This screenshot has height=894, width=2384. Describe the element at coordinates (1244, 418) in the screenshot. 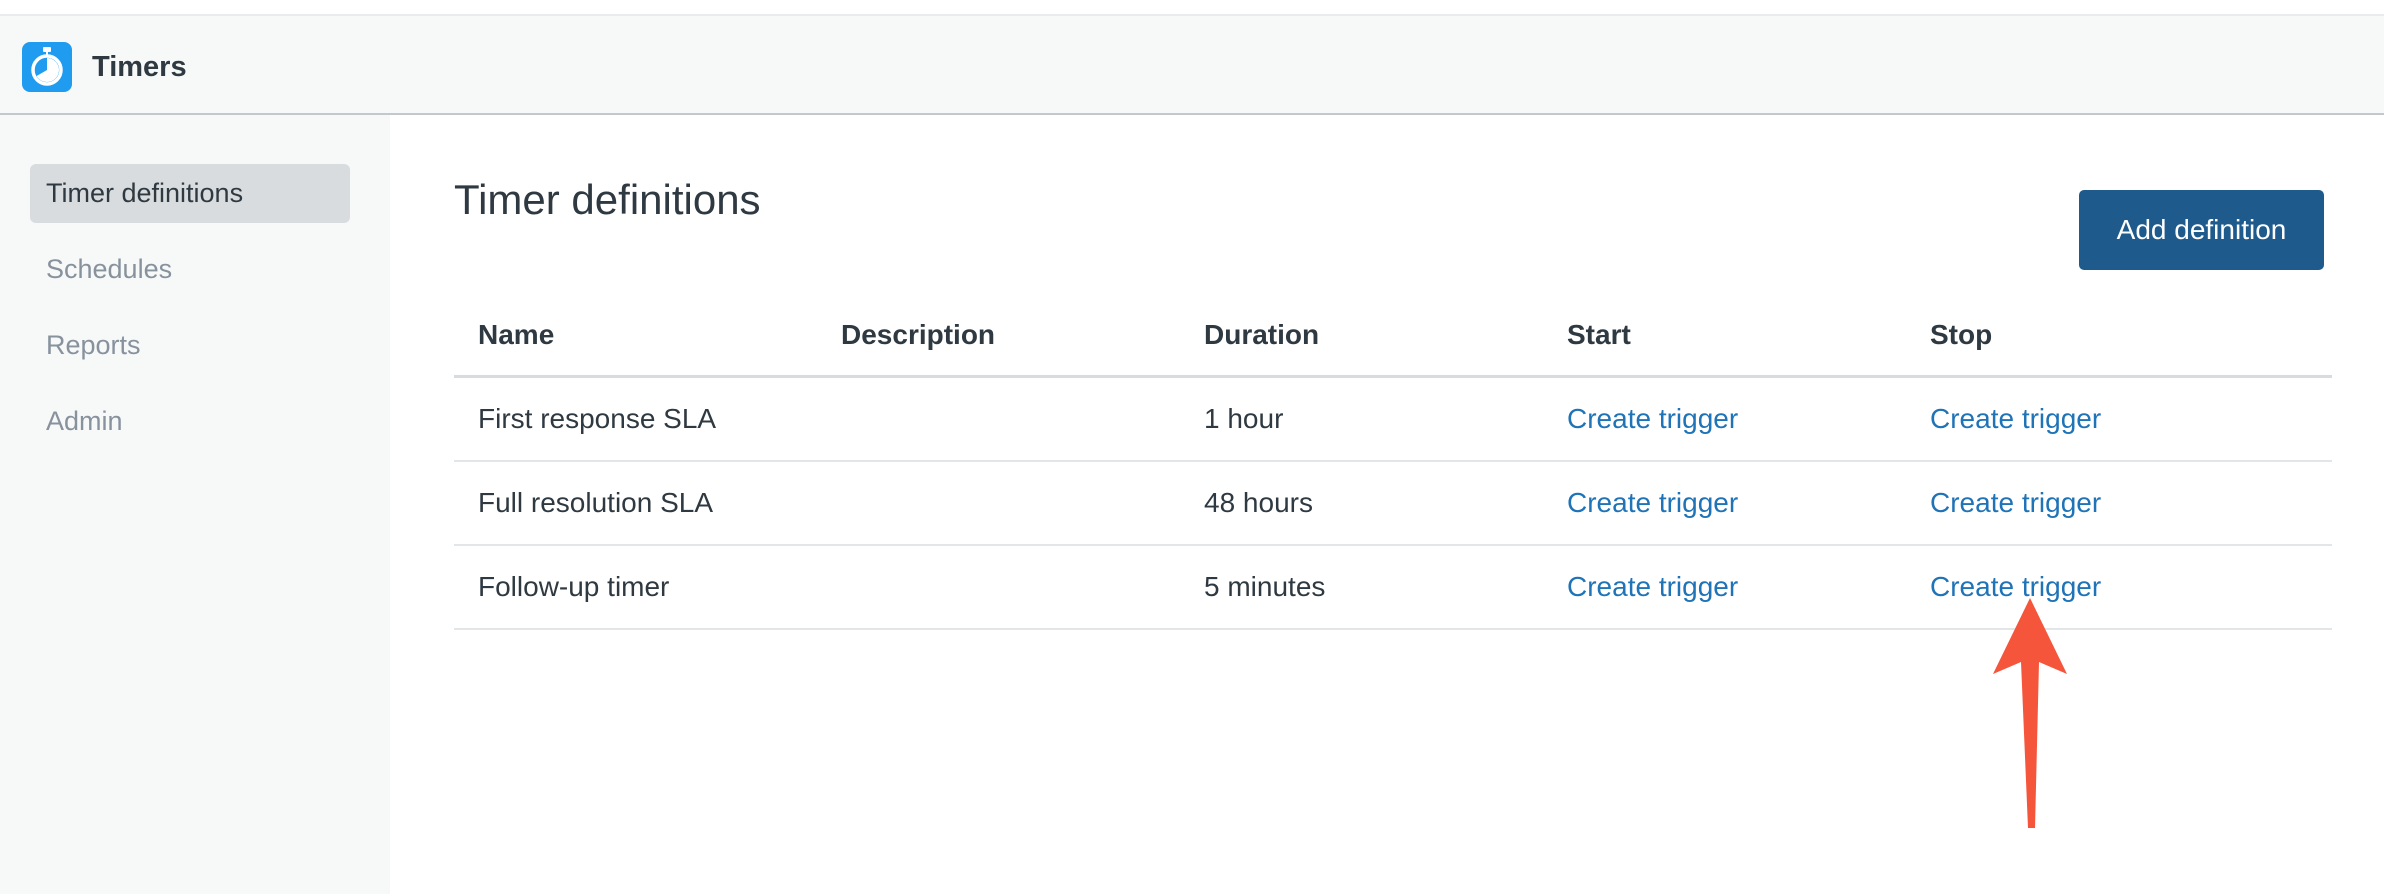

I see `timer-duration: 1 hour` at that location.